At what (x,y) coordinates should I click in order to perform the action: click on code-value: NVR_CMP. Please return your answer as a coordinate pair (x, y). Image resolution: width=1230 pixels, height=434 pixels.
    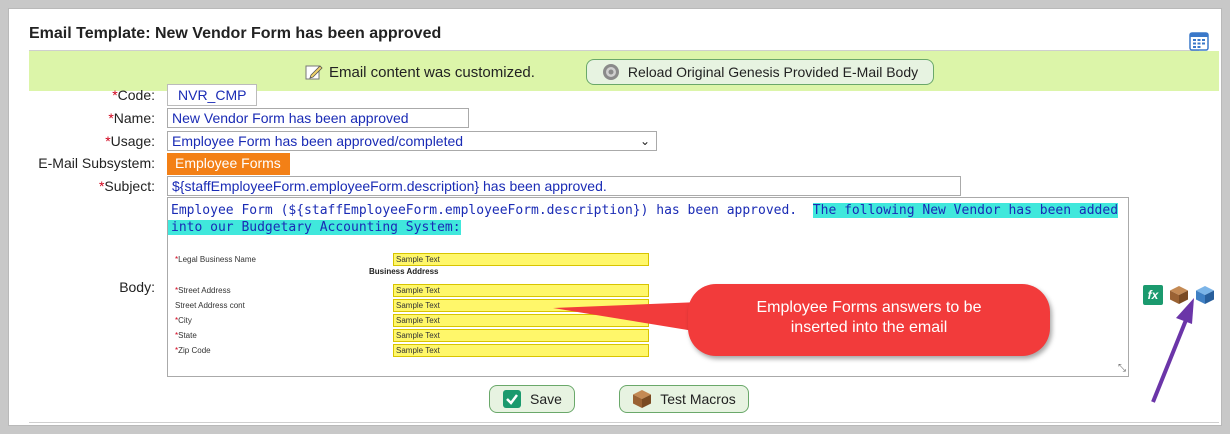
    Looking at the image, I should click on (212, 95).